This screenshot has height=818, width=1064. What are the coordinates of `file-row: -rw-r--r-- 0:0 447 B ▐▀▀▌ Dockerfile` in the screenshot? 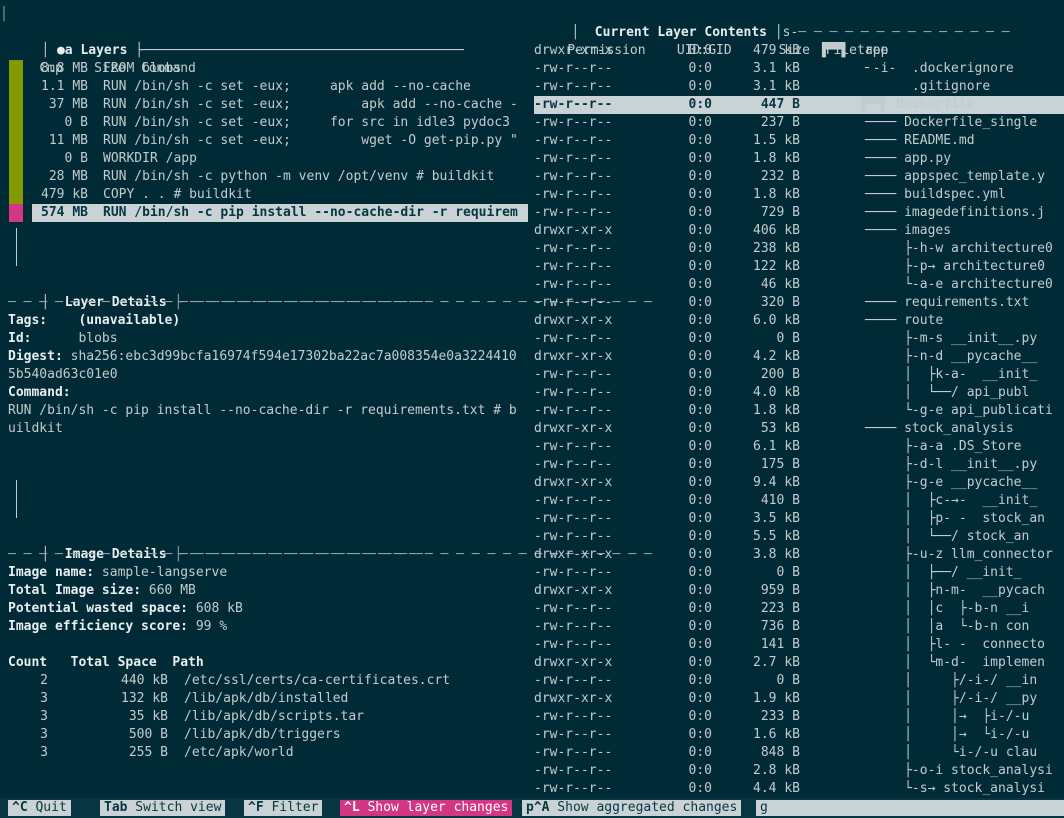 It's located at (799, 105).